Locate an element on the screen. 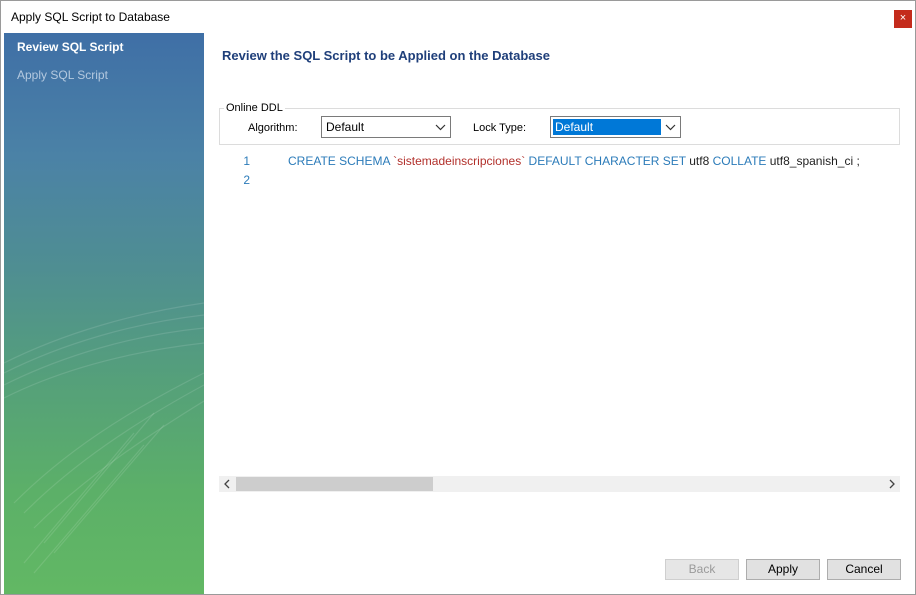  online-ddl-legend: Online DDL is located at coordinates (254, 108).